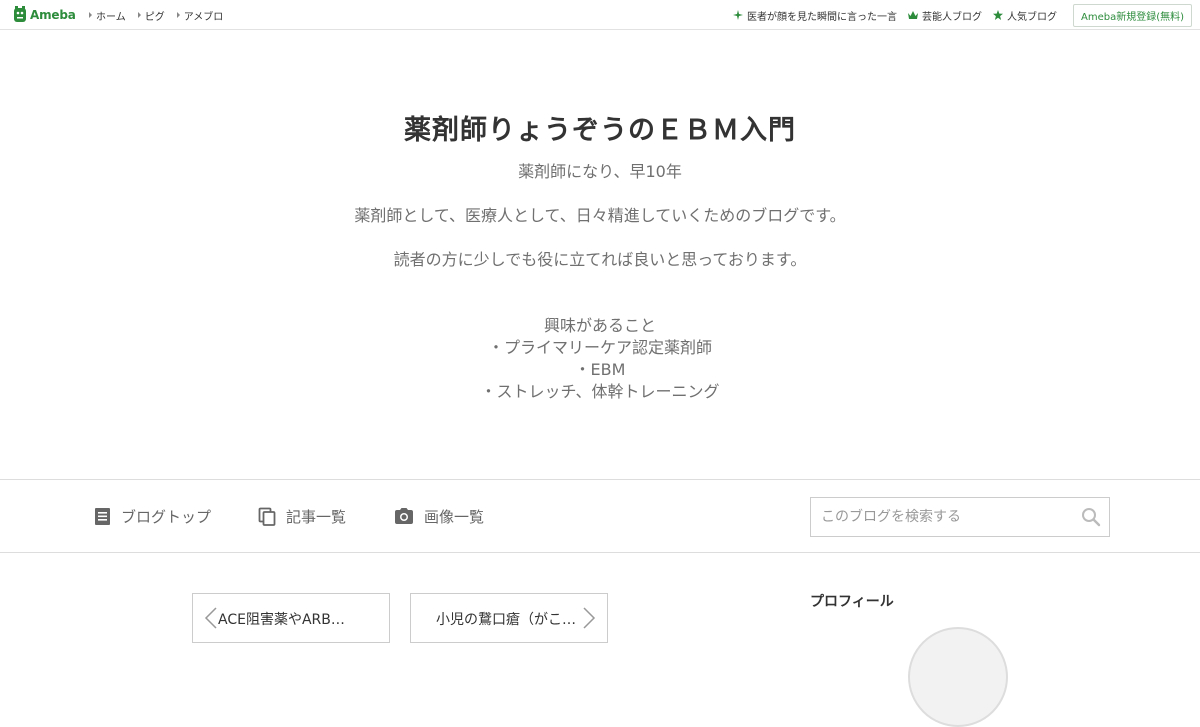  I want to click on link-trending-label: 医者が顔を見た瞬間に言った一言, so click(821, 17).